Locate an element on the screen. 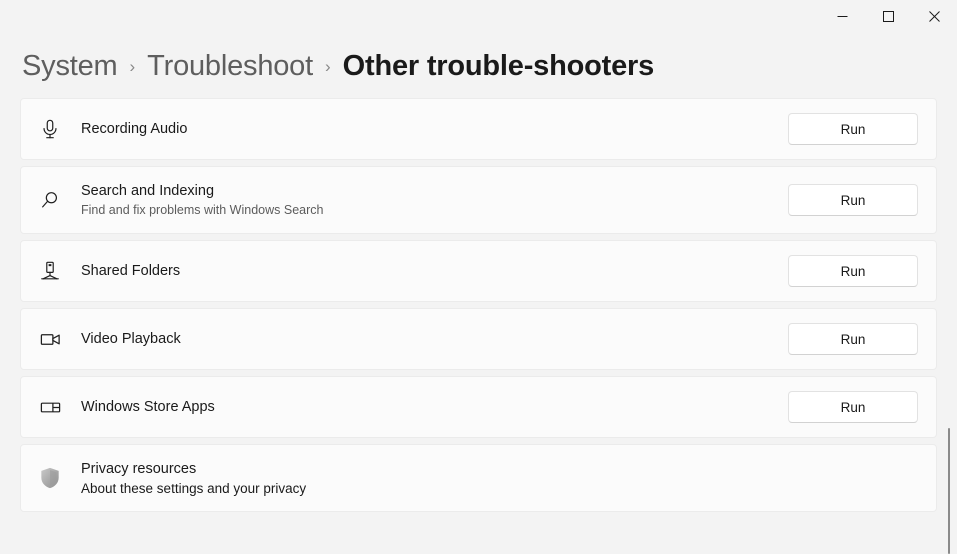 This screenshot has height=554, width=957. scrollbar-thumb is located at coordinates (949, 491).